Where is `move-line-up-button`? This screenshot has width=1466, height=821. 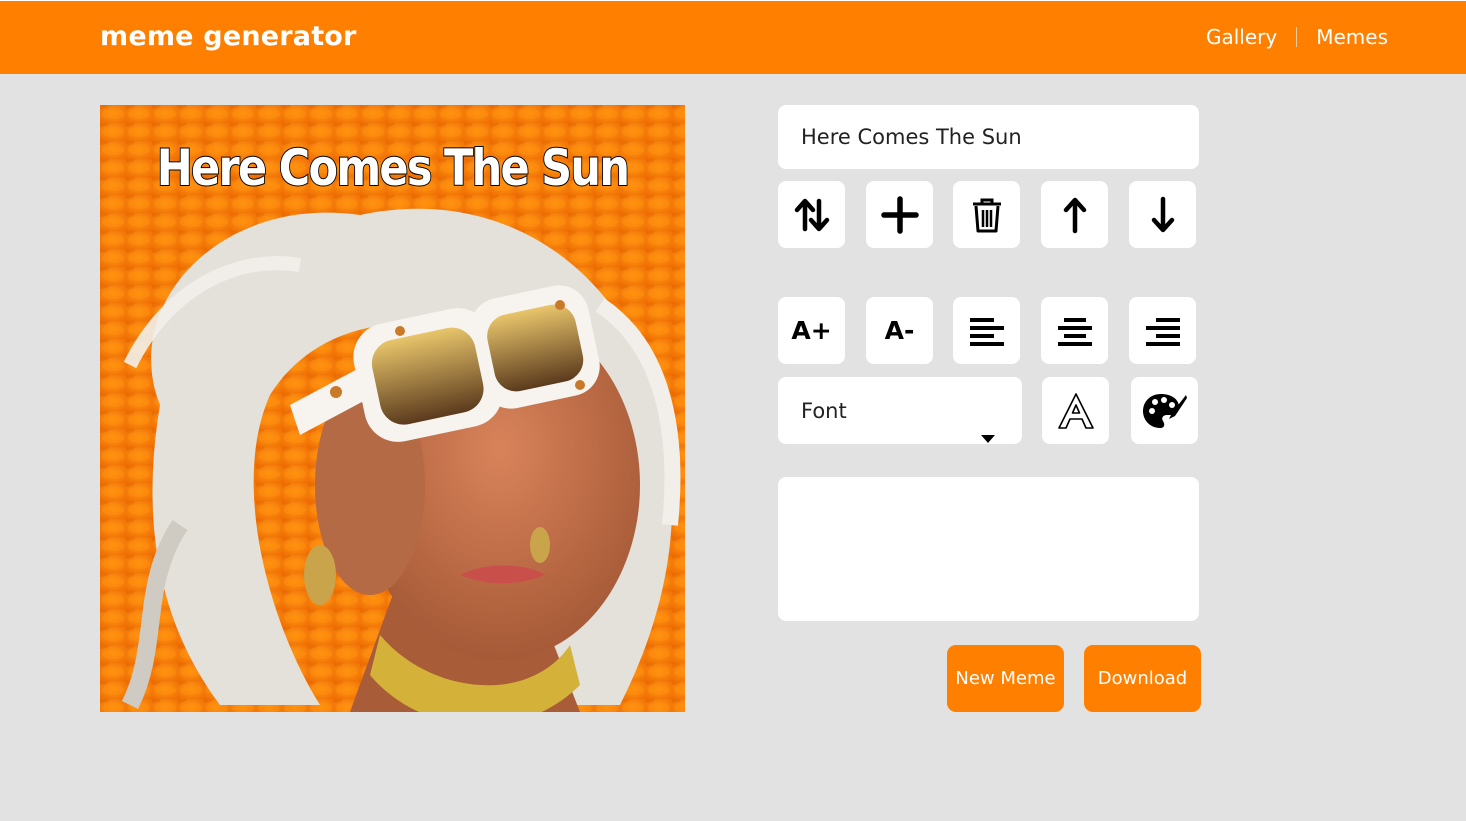
move-line-up-button is located at coordinates (1074, 214).